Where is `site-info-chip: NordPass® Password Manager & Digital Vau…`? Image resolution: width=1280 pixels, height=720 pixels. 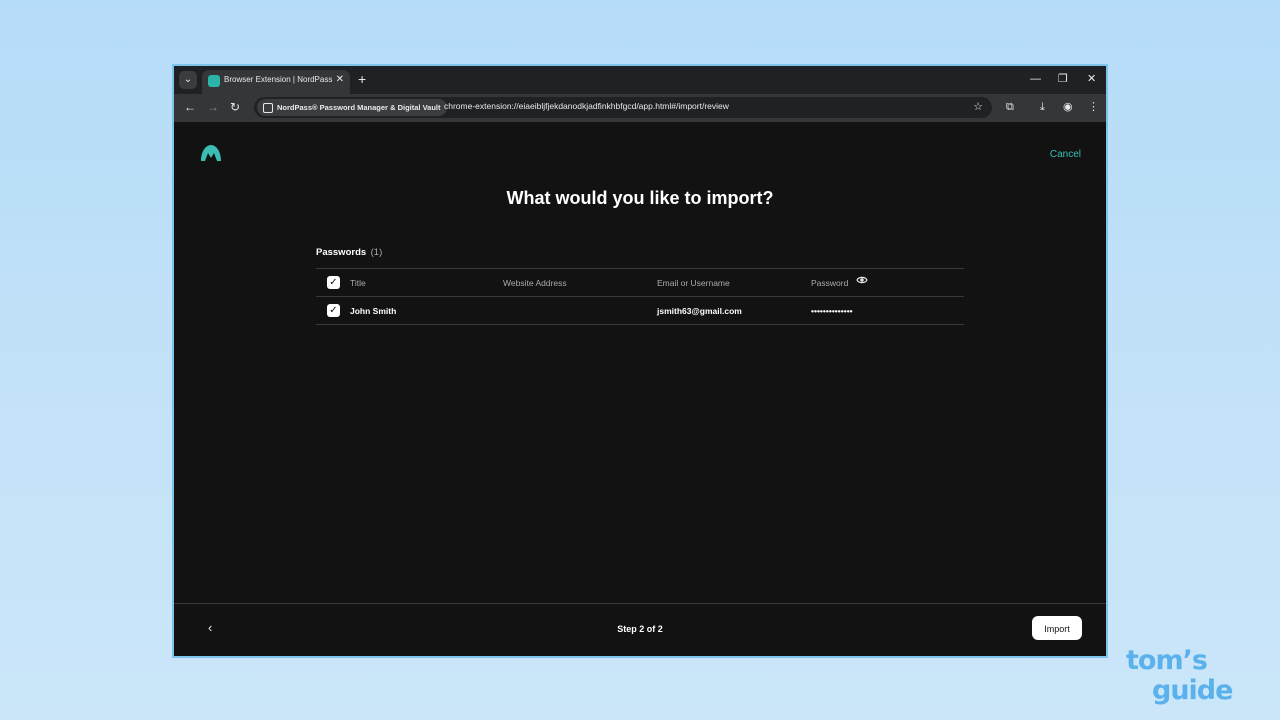
site-info-chip: NordPass® Password Manager & Digital Vau… is located at coordinates (352, 107).